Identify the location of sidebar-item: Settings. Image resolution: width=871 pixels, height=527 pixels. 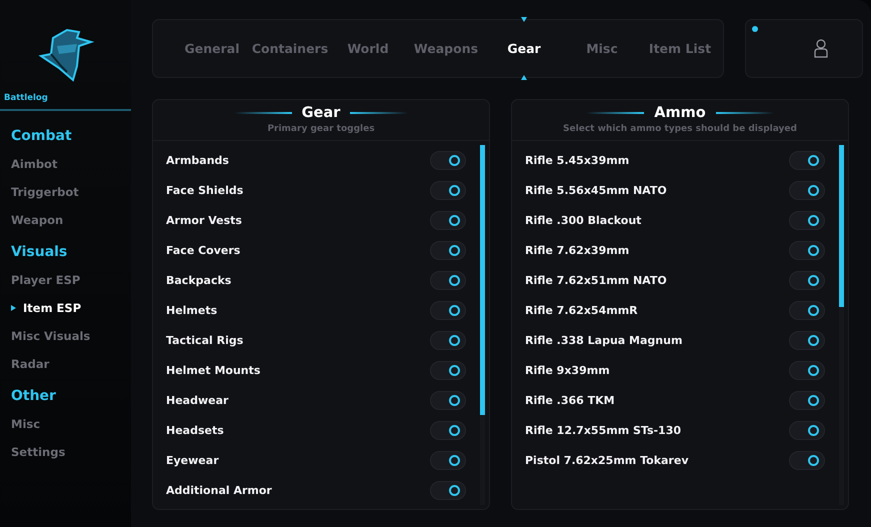
(65, 453).